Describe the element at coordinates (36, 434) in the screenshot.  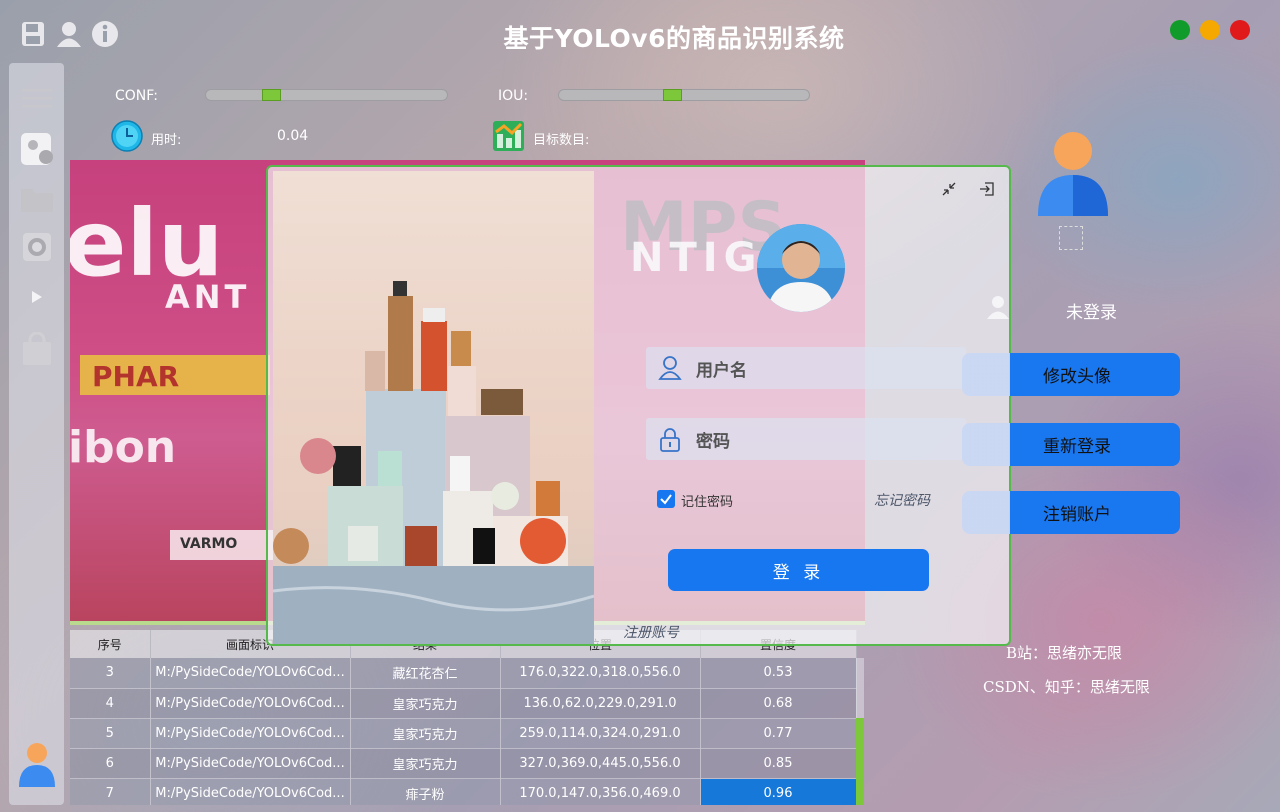
I see `sidebar` at that location.